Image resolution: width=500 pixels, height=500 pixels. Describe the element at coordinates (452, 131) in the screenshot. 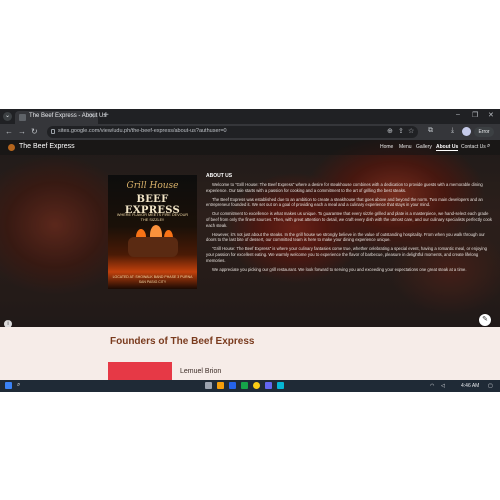

I see `downloads-icon: ⤓` at that location.